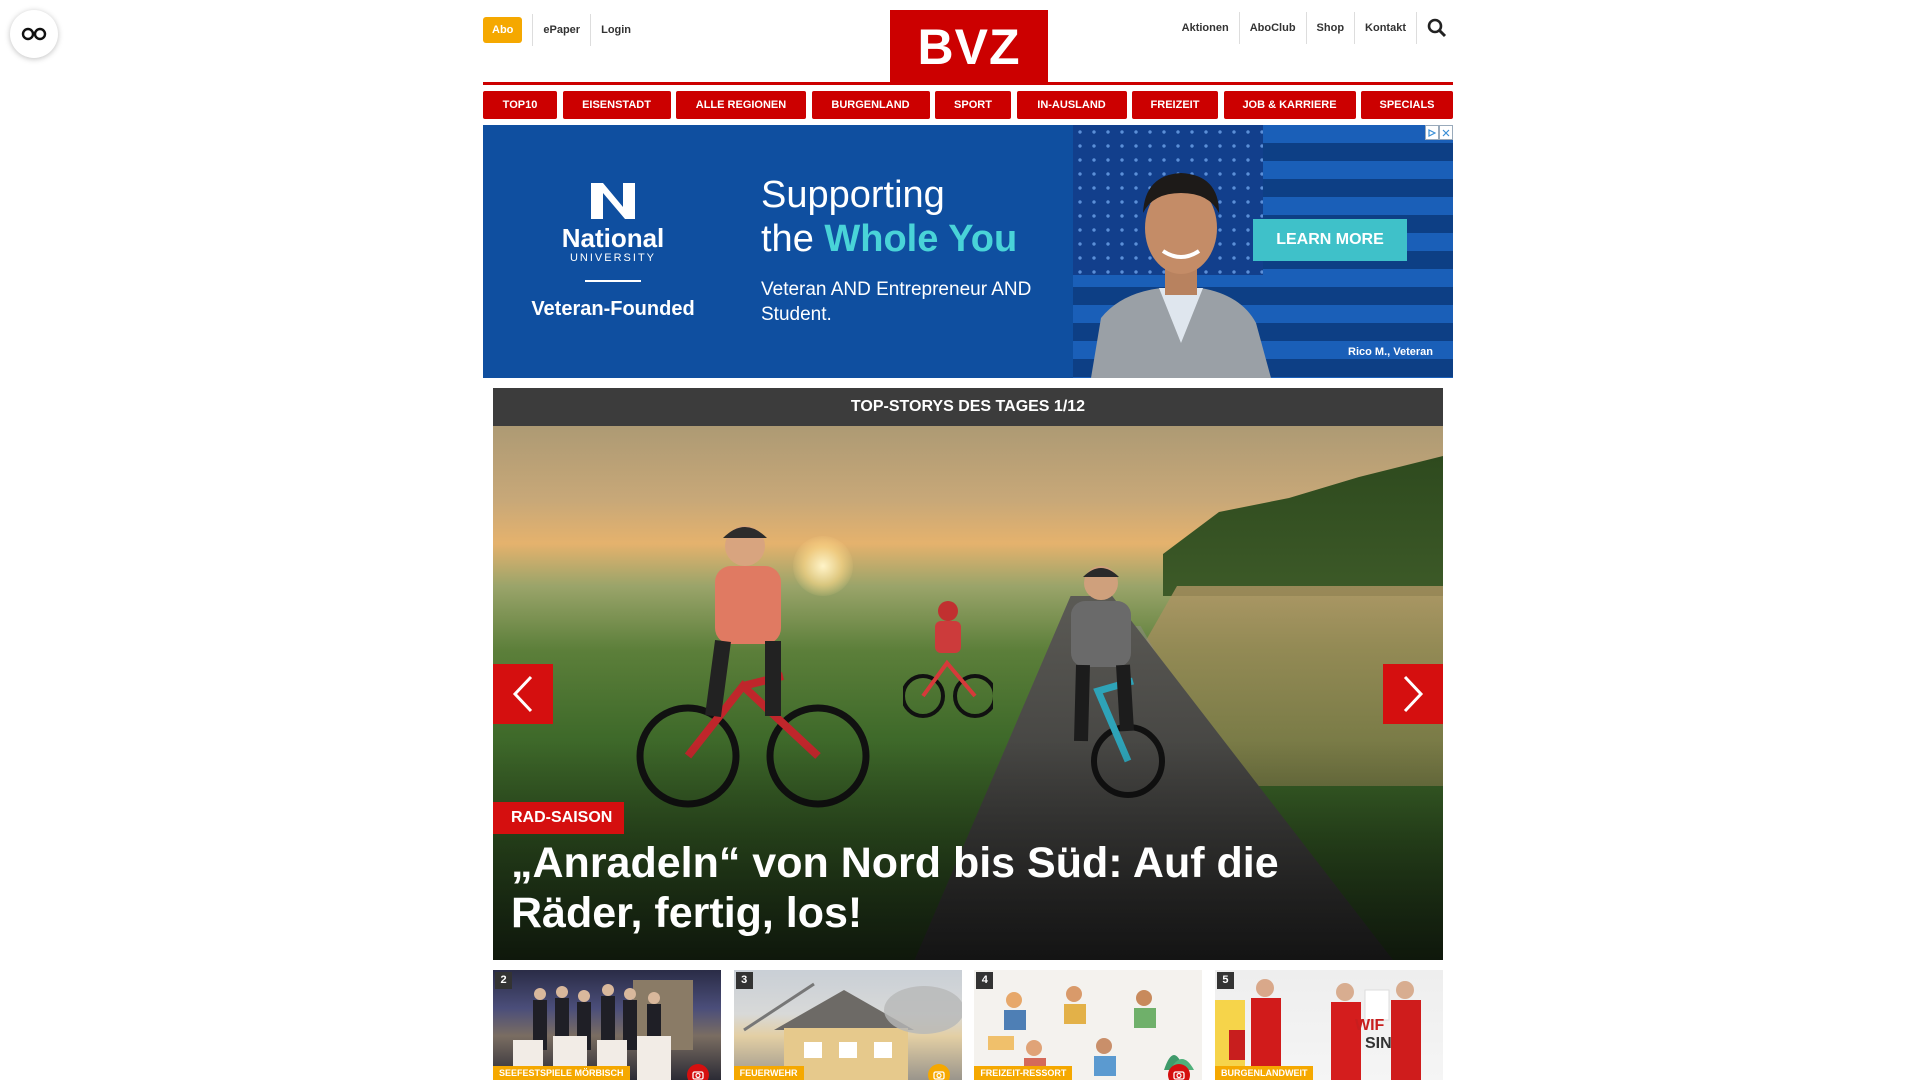 The height and width of the screenshot is (1080, 1920). Describe the element at coordinates (968, 407) in the screenshot. I see `top-stories-heading: TOP-STORYS DES TAGES 1/12` at that location.